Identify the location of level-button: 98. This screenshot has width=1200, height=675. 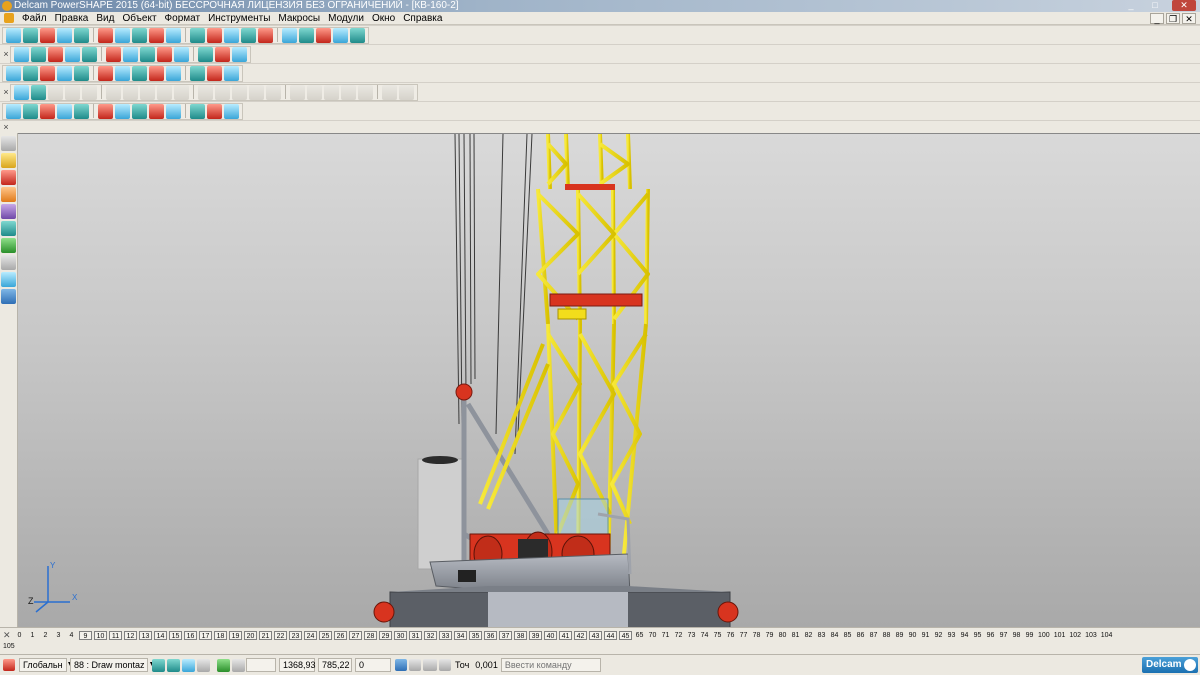
(1016, 635).